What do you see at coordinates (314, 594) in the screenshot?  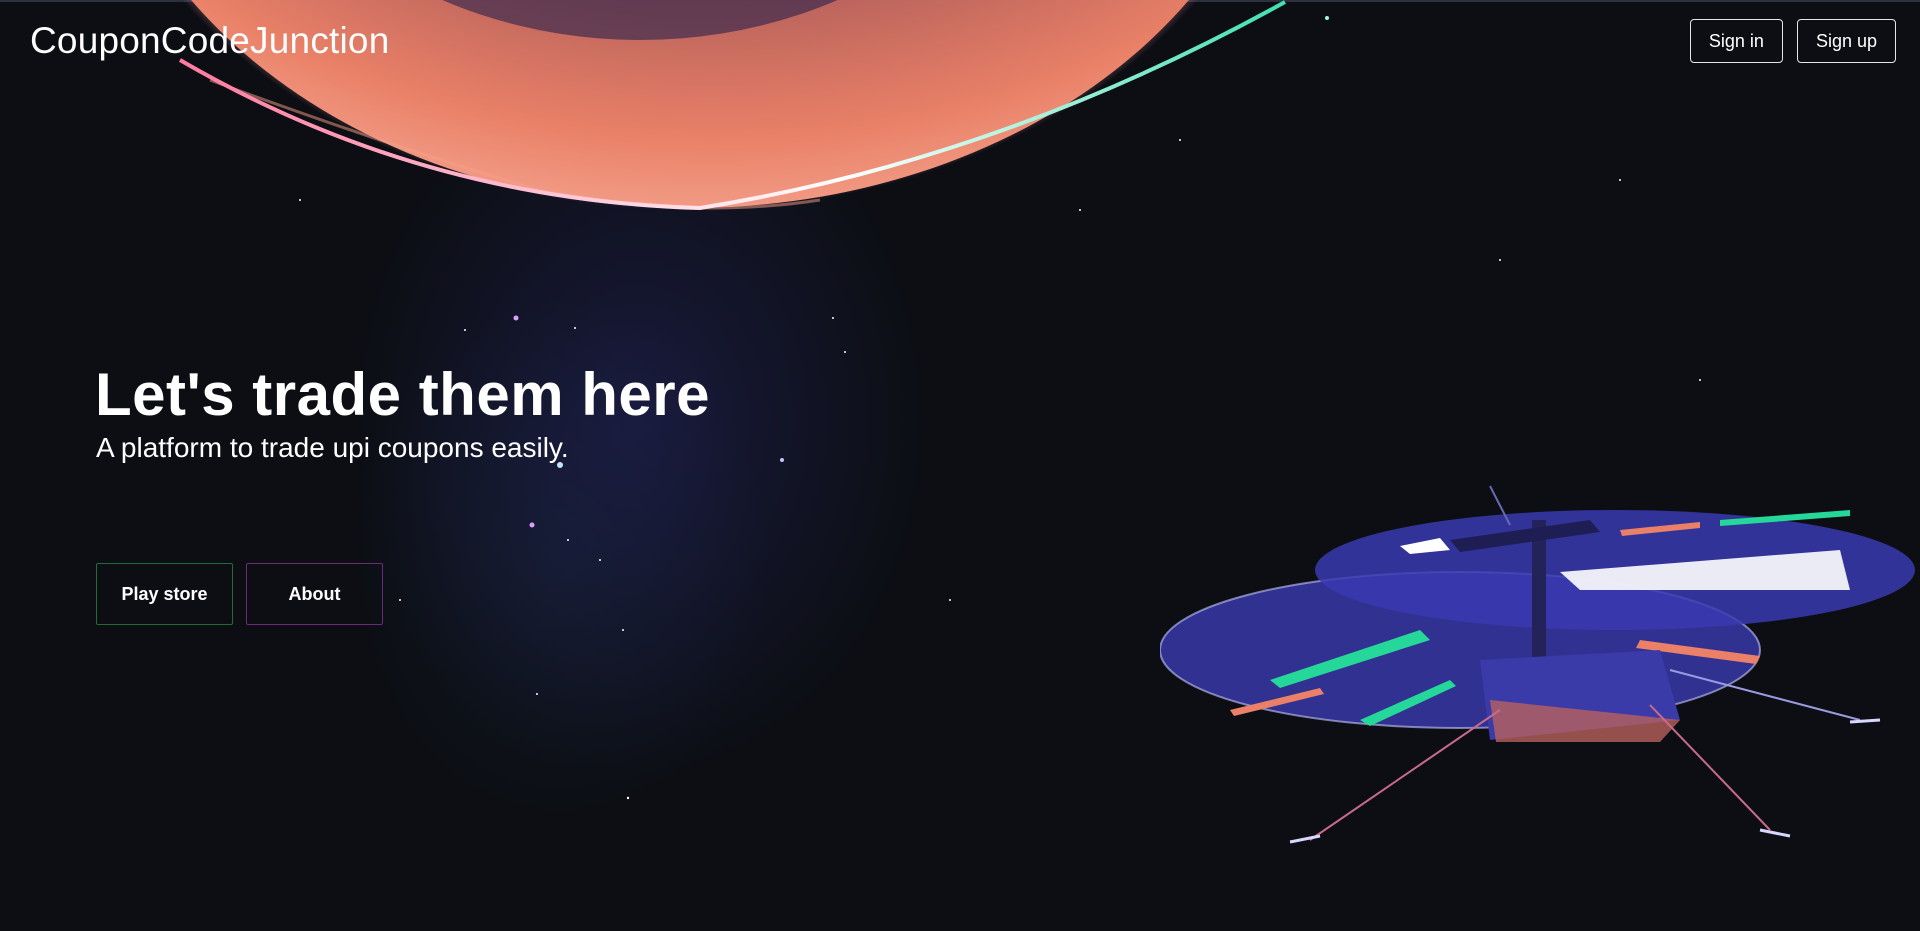 I see `about-button: About` at bounding box center [314, 594].